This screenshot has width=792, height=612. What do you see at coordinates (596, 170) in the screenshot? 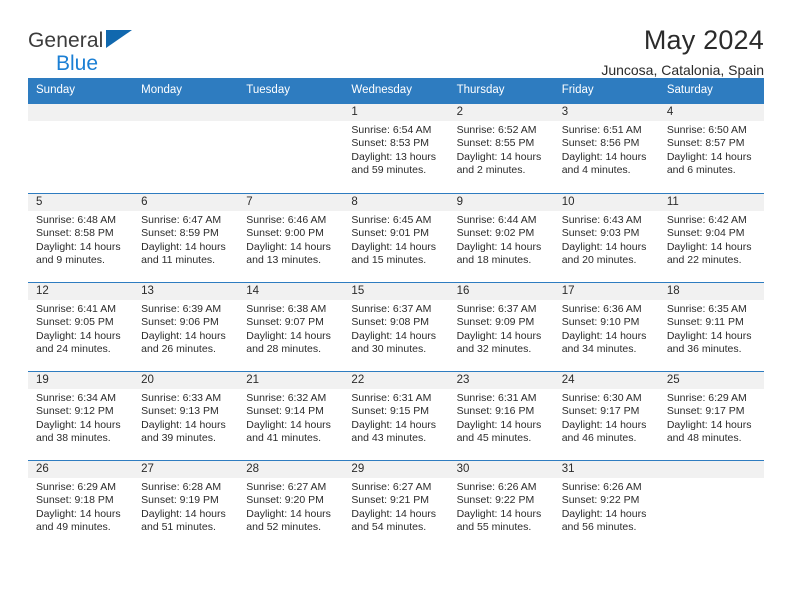
I see `day-detail-daylight2: and 4 minutes.` at bounding box center [596, 170].